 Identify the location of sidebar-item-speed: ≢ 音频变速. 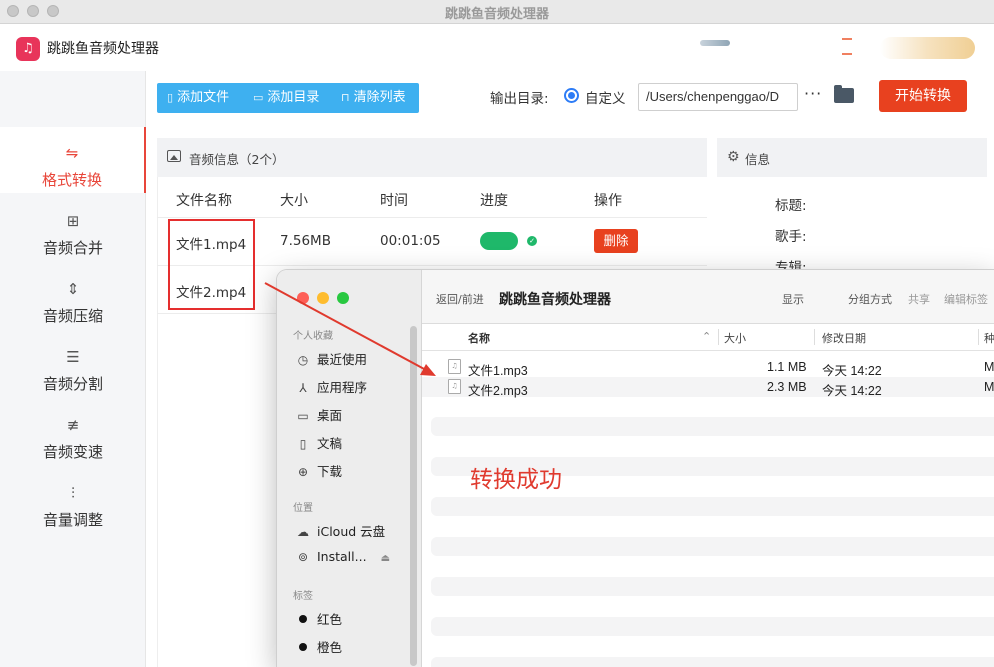
(73, 432).